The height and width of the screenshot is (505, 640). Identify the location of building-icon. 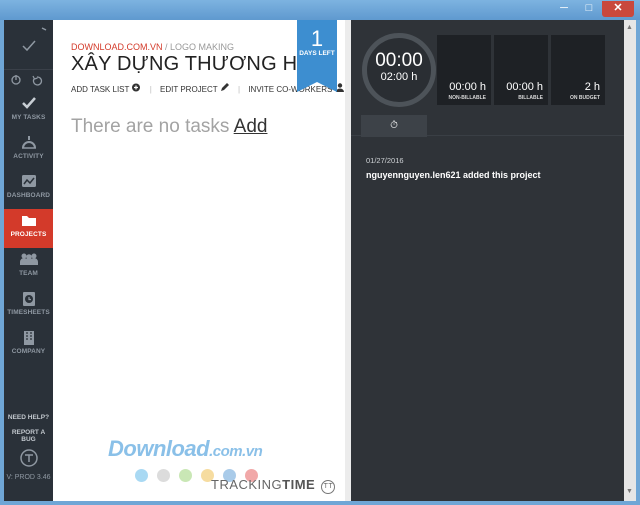
(28, 337).